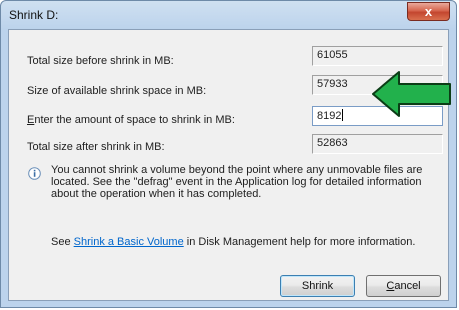 Image resolution: width=459 pixels, height=310 pixels. I want to click on cancel-button: Cancel, so click(403, 286).